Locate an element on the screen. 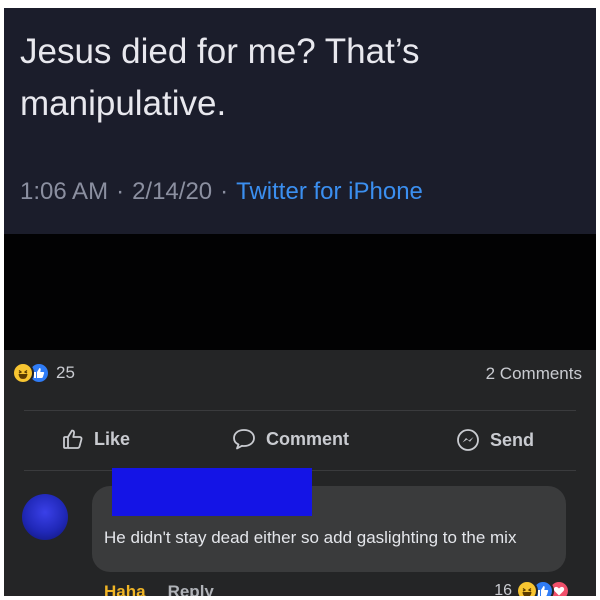 The width and height of the screenshot is (600, 600). redacted-name is located at coordinates (212, 492).